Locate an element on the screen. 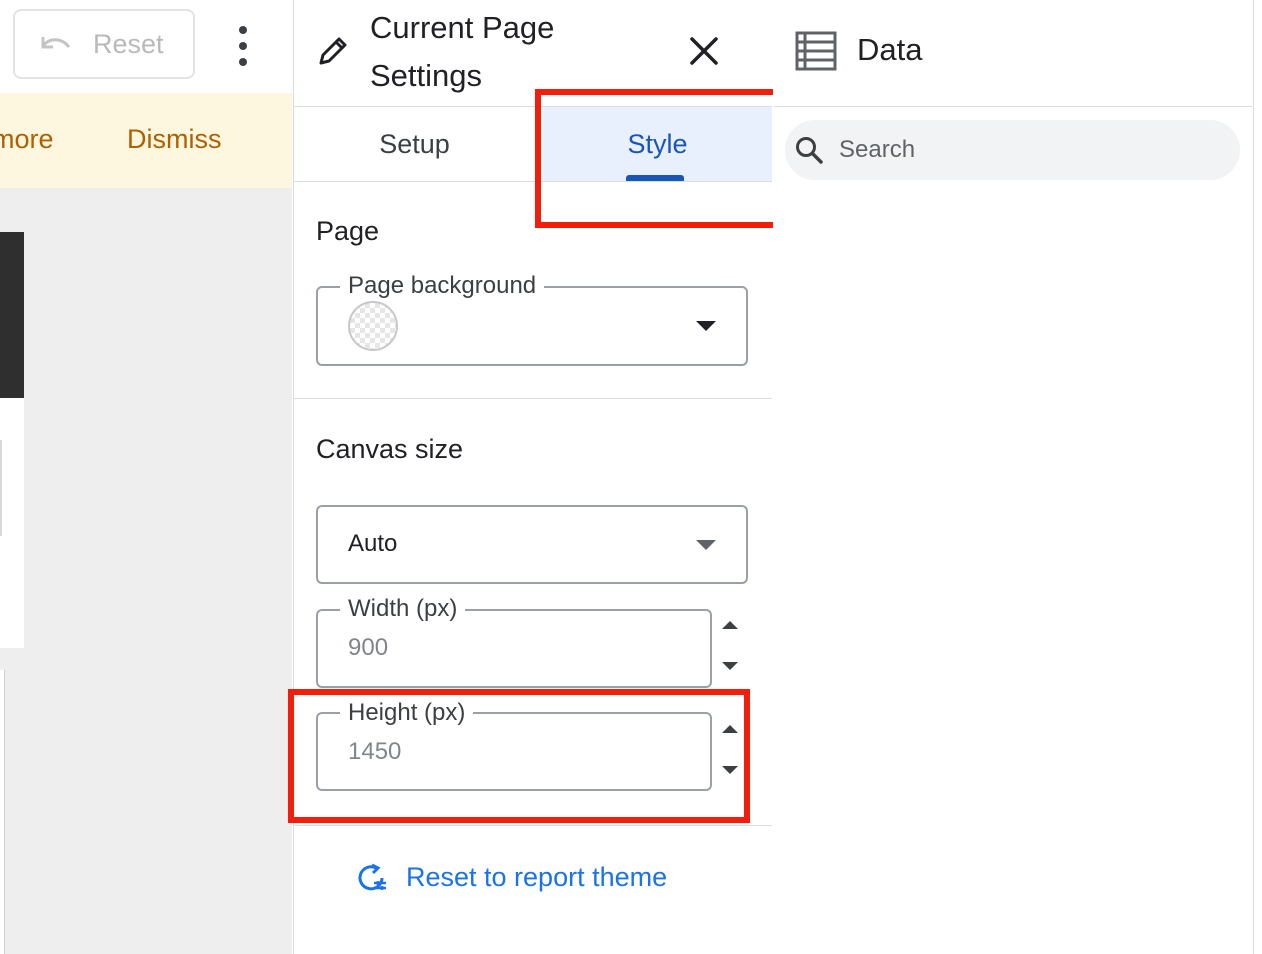 The image size is (1262, 954). reset-theme-icon is located at coordinates (372, 876).